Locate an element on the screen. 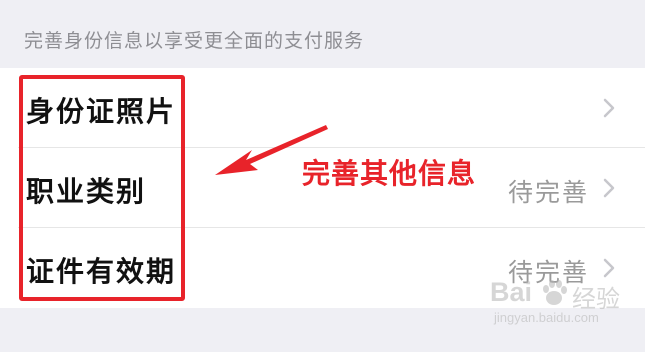 The width and height of the screenshot is (645, 352). watermark-logo-tail: 经验 is located at coordinates (596, 299).